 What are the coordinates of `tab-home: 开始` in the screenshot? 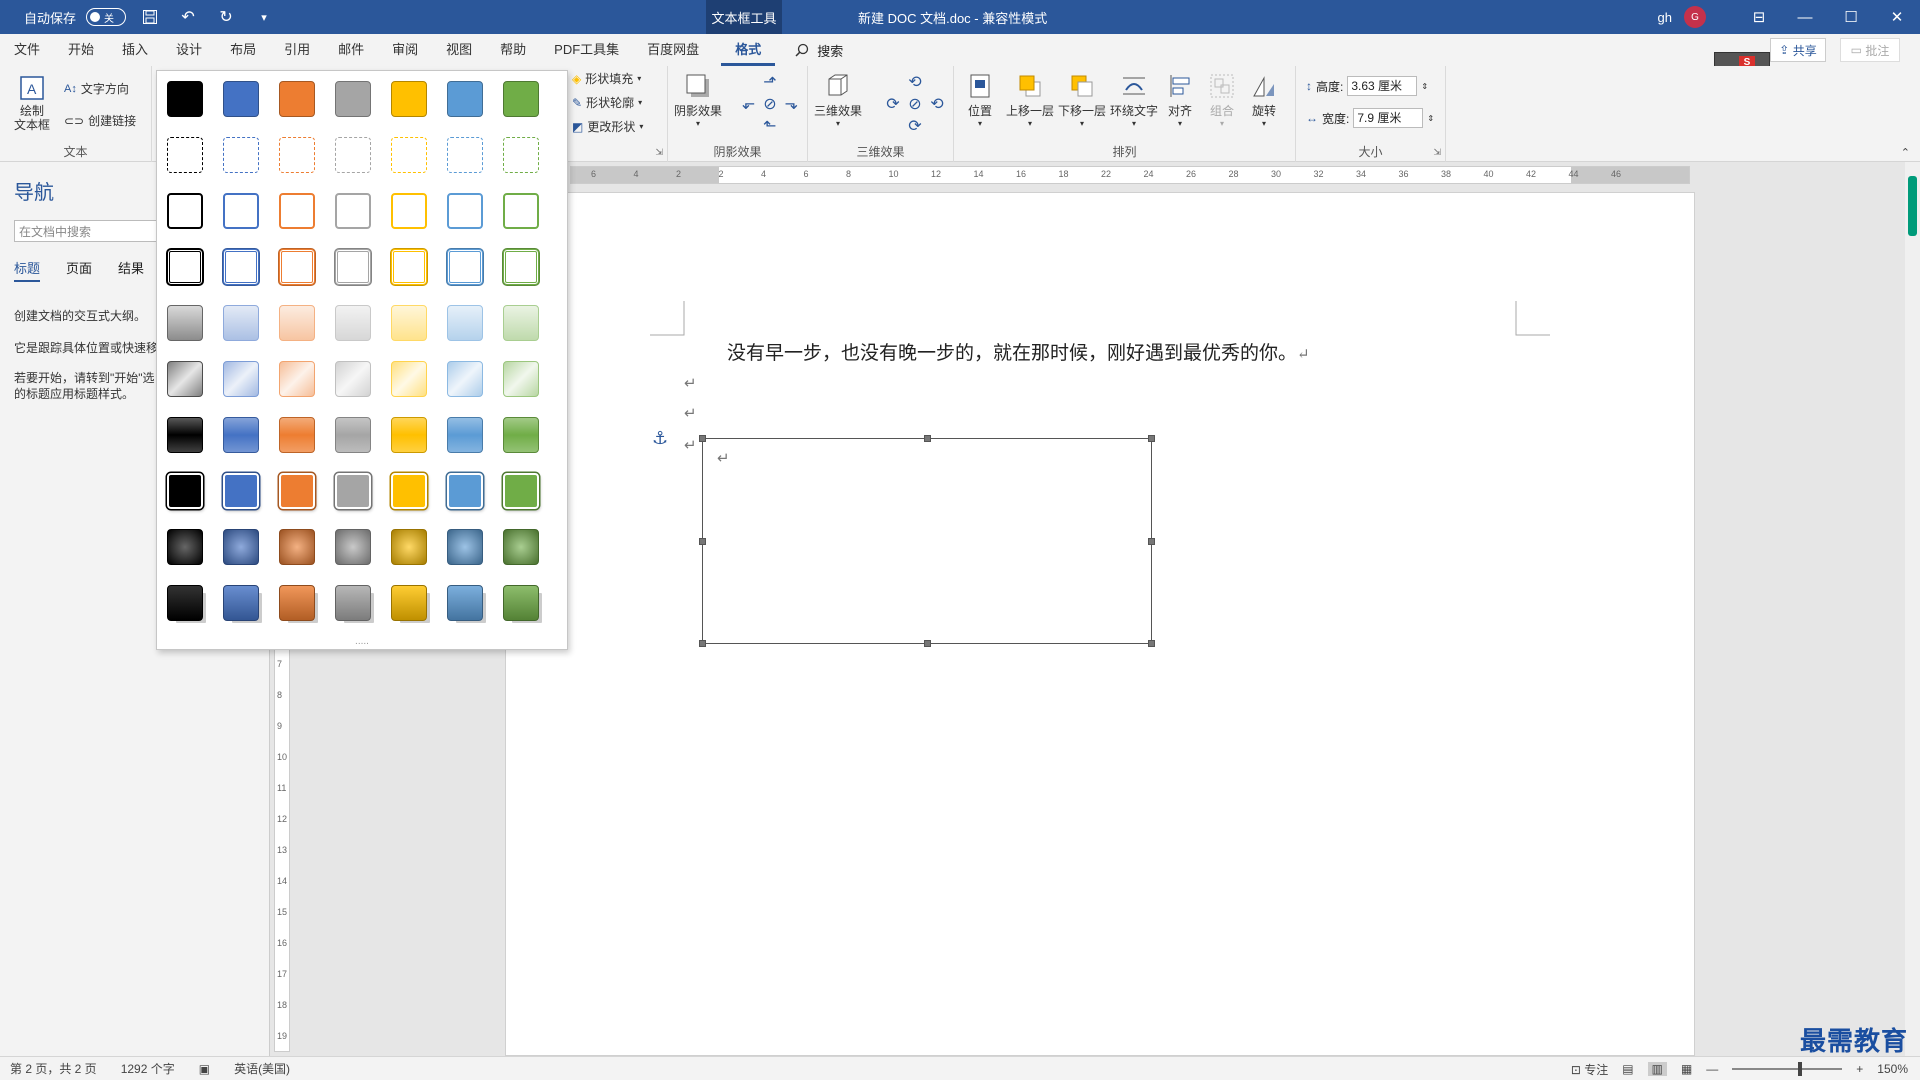 It's located at (81, 50).